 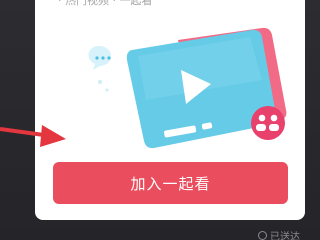 What do you see at coordinates (268, 123) in the screenshot?
I see `group-icon` at bounding box center [268, 123].